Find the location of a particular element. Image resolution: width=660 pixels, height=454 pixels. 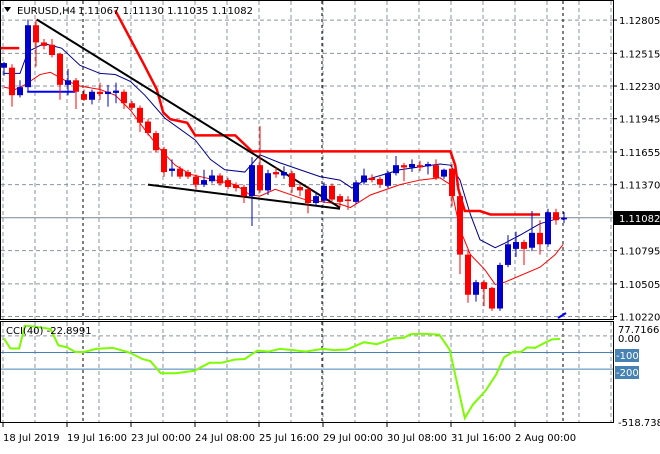

time-tick-label: 30 Jul 08:00 is located at coordinates (417, 438).